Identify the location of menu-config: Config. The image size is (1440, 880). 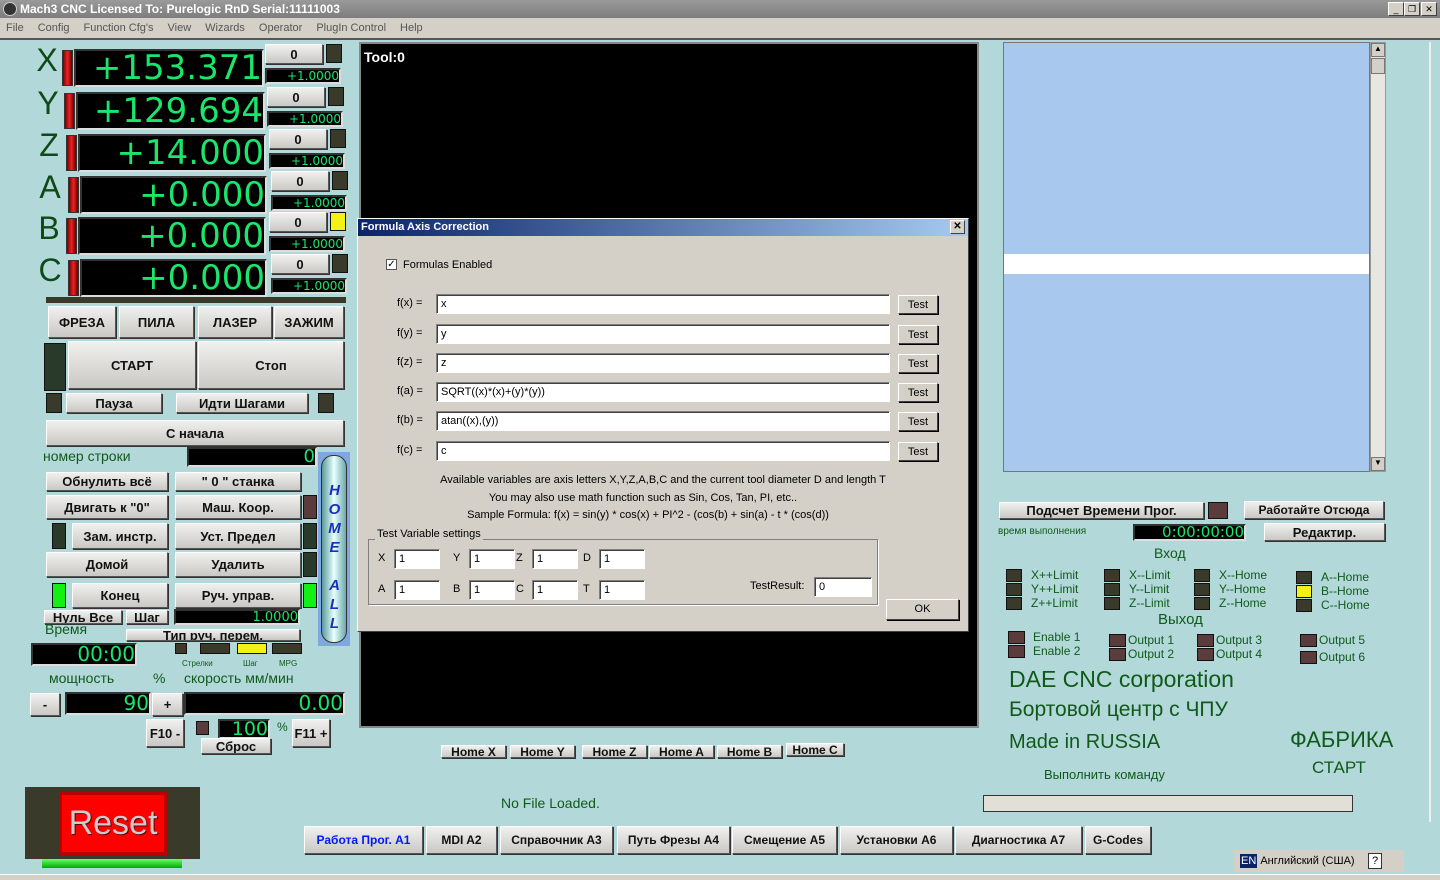
(54, 28).